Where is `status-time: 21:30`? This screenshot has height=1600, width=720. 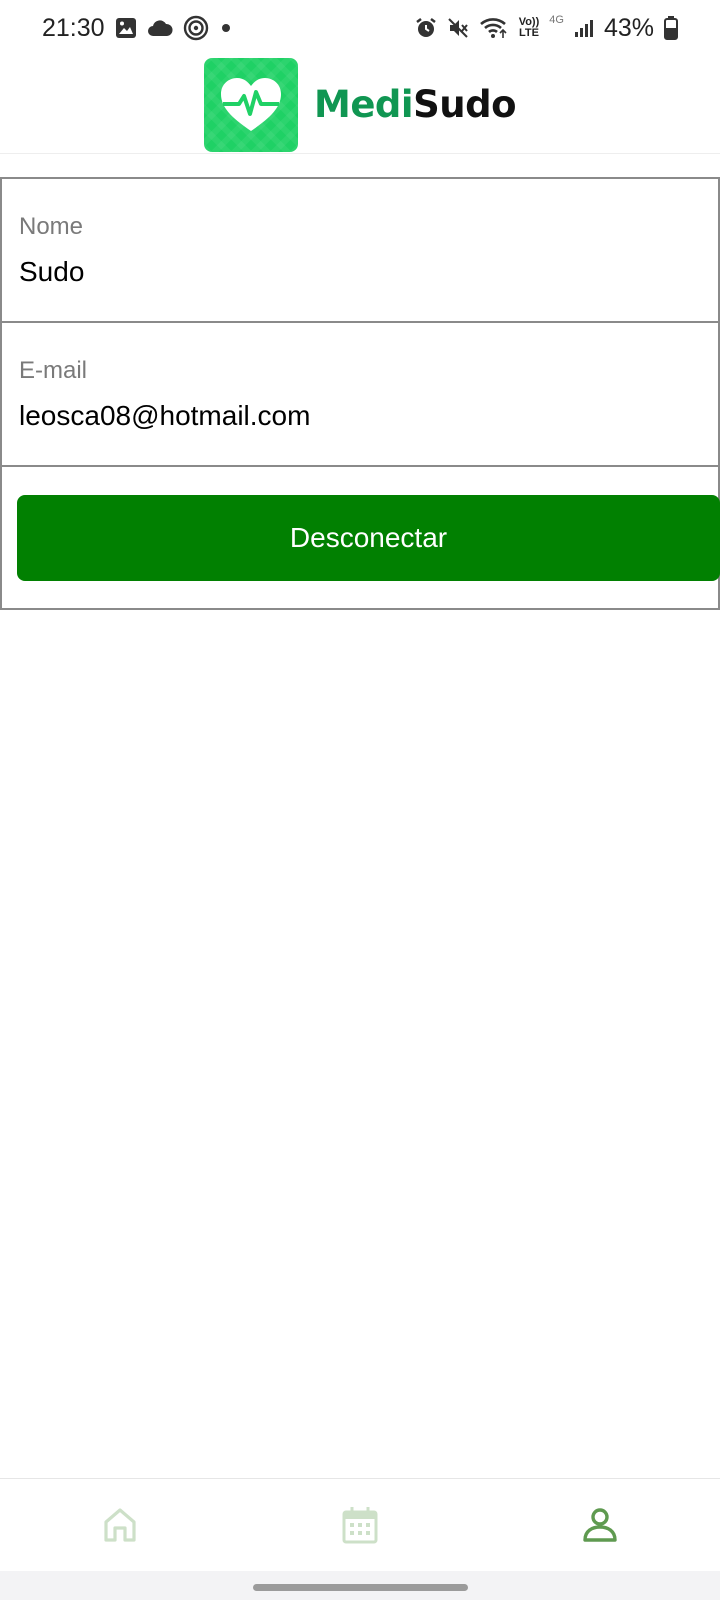
status-time: 21:30 is located at coordinates (73, 27).